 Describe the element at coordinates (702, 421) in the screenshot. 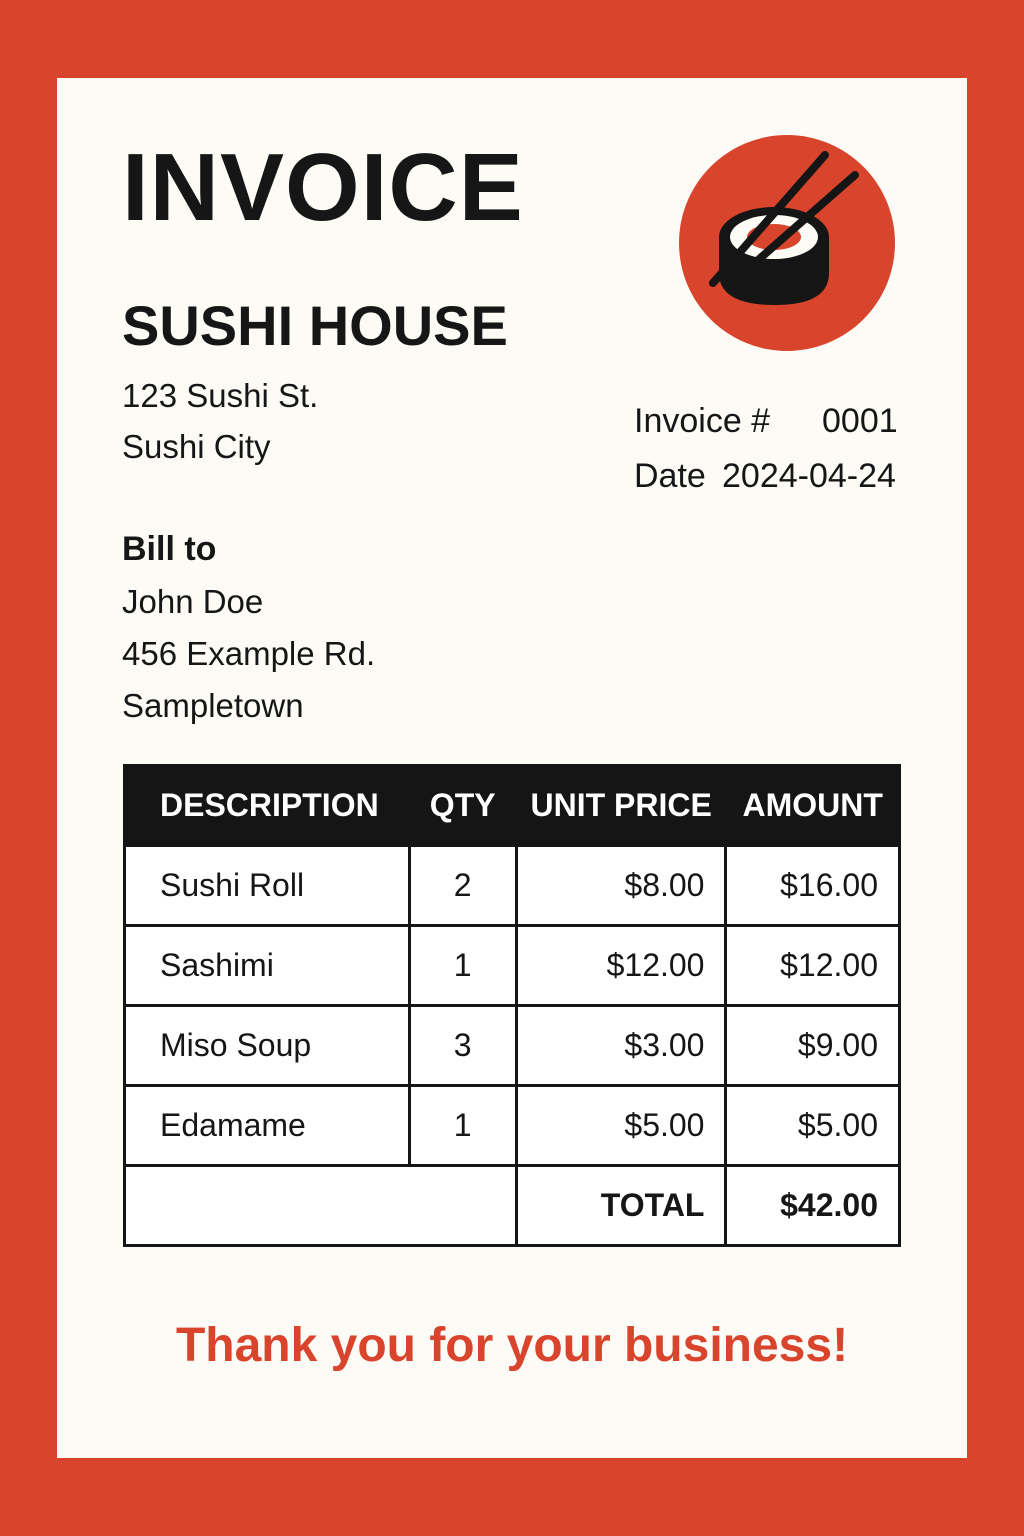

I see `invoice-number-label: Invoice #` at that location.